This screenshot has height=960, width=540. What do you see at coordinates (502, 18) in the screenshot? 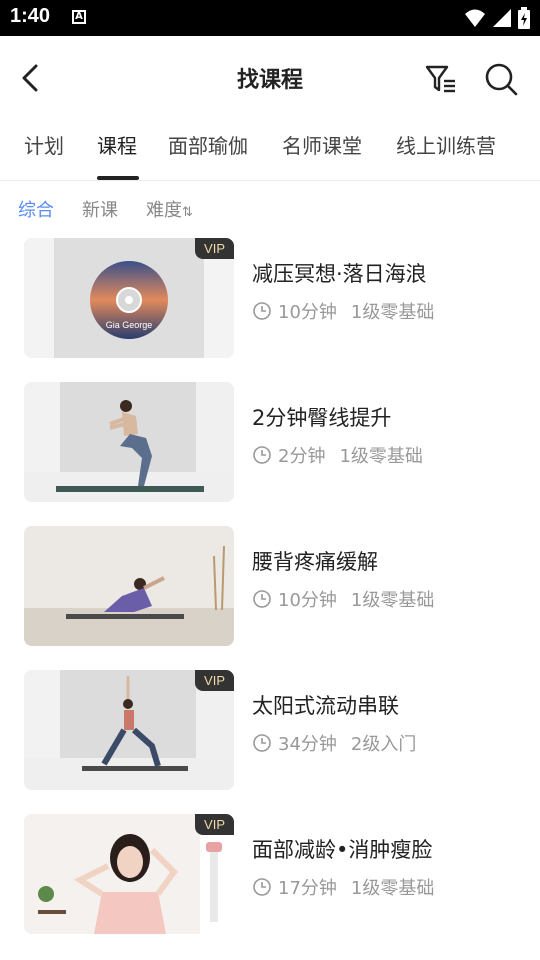
I see `signal-icon` at bounding box center [502, 18].